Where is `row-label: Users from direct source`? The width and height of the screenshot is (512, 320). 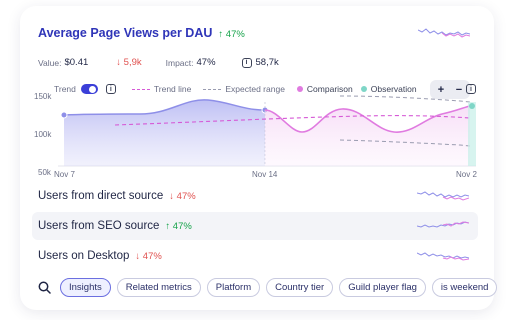
row-label: Users from direct source is located at coordinates (101, 196).